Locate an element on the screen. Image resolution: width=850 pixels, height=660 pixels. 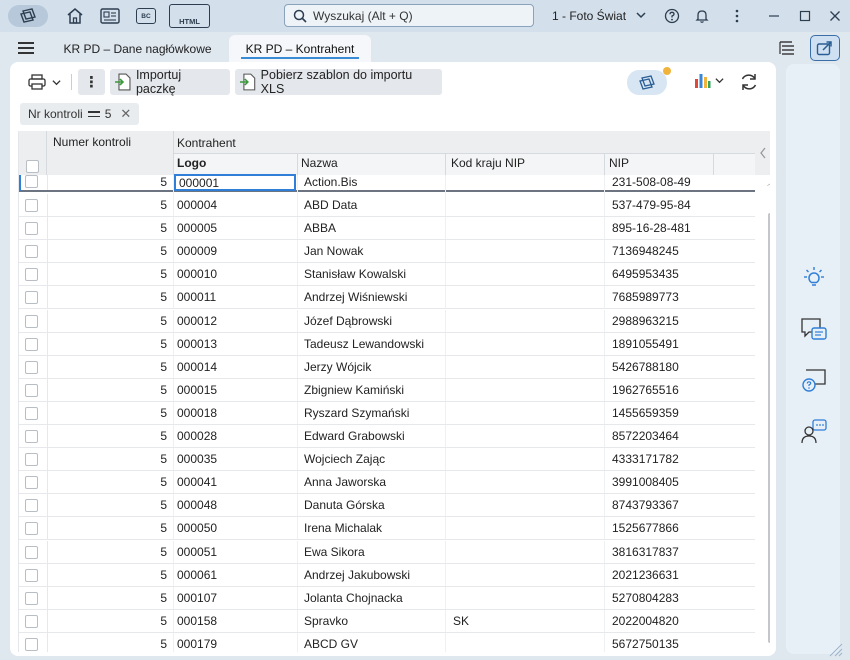
cell-nazwa: Action.Bis is located at coordinates (374, 182).